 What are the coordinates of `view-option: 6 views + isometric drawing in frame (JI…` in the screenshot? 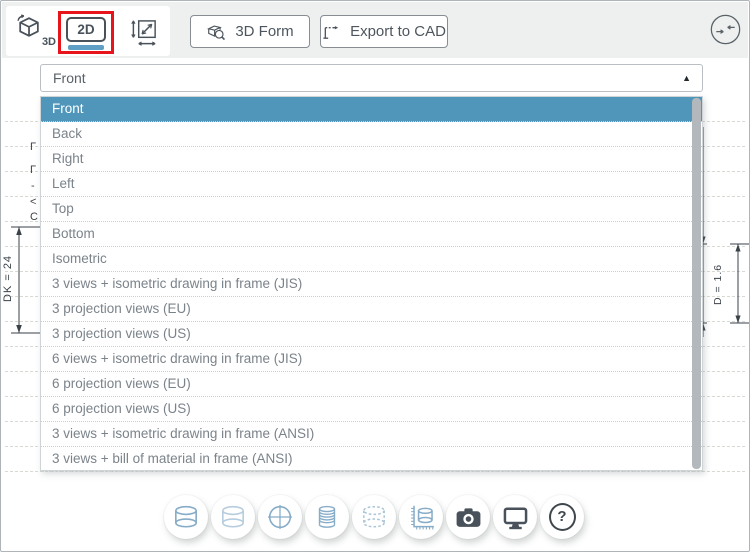 It's located at (371, 359).